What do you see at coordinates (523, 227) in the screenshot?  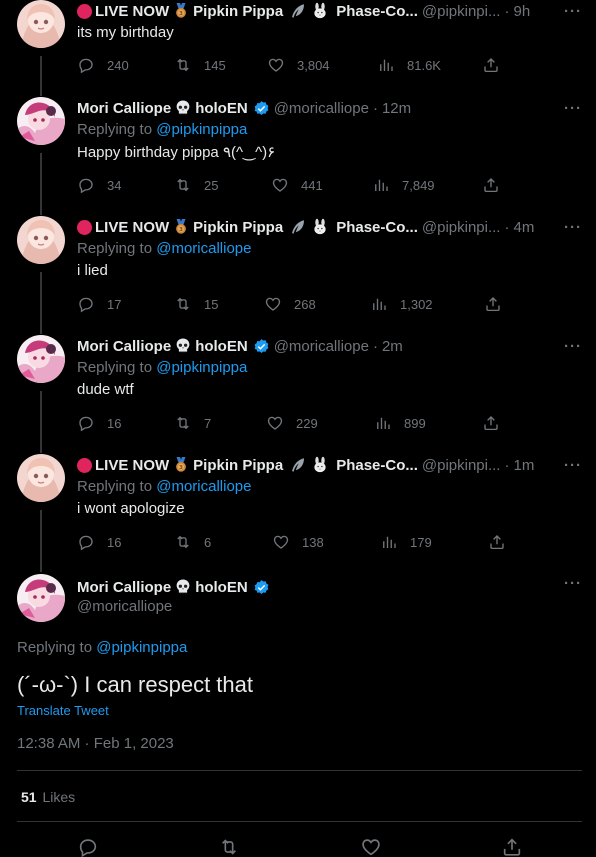 I see `tweet-time: 4m` at bounding box center [523, 227].